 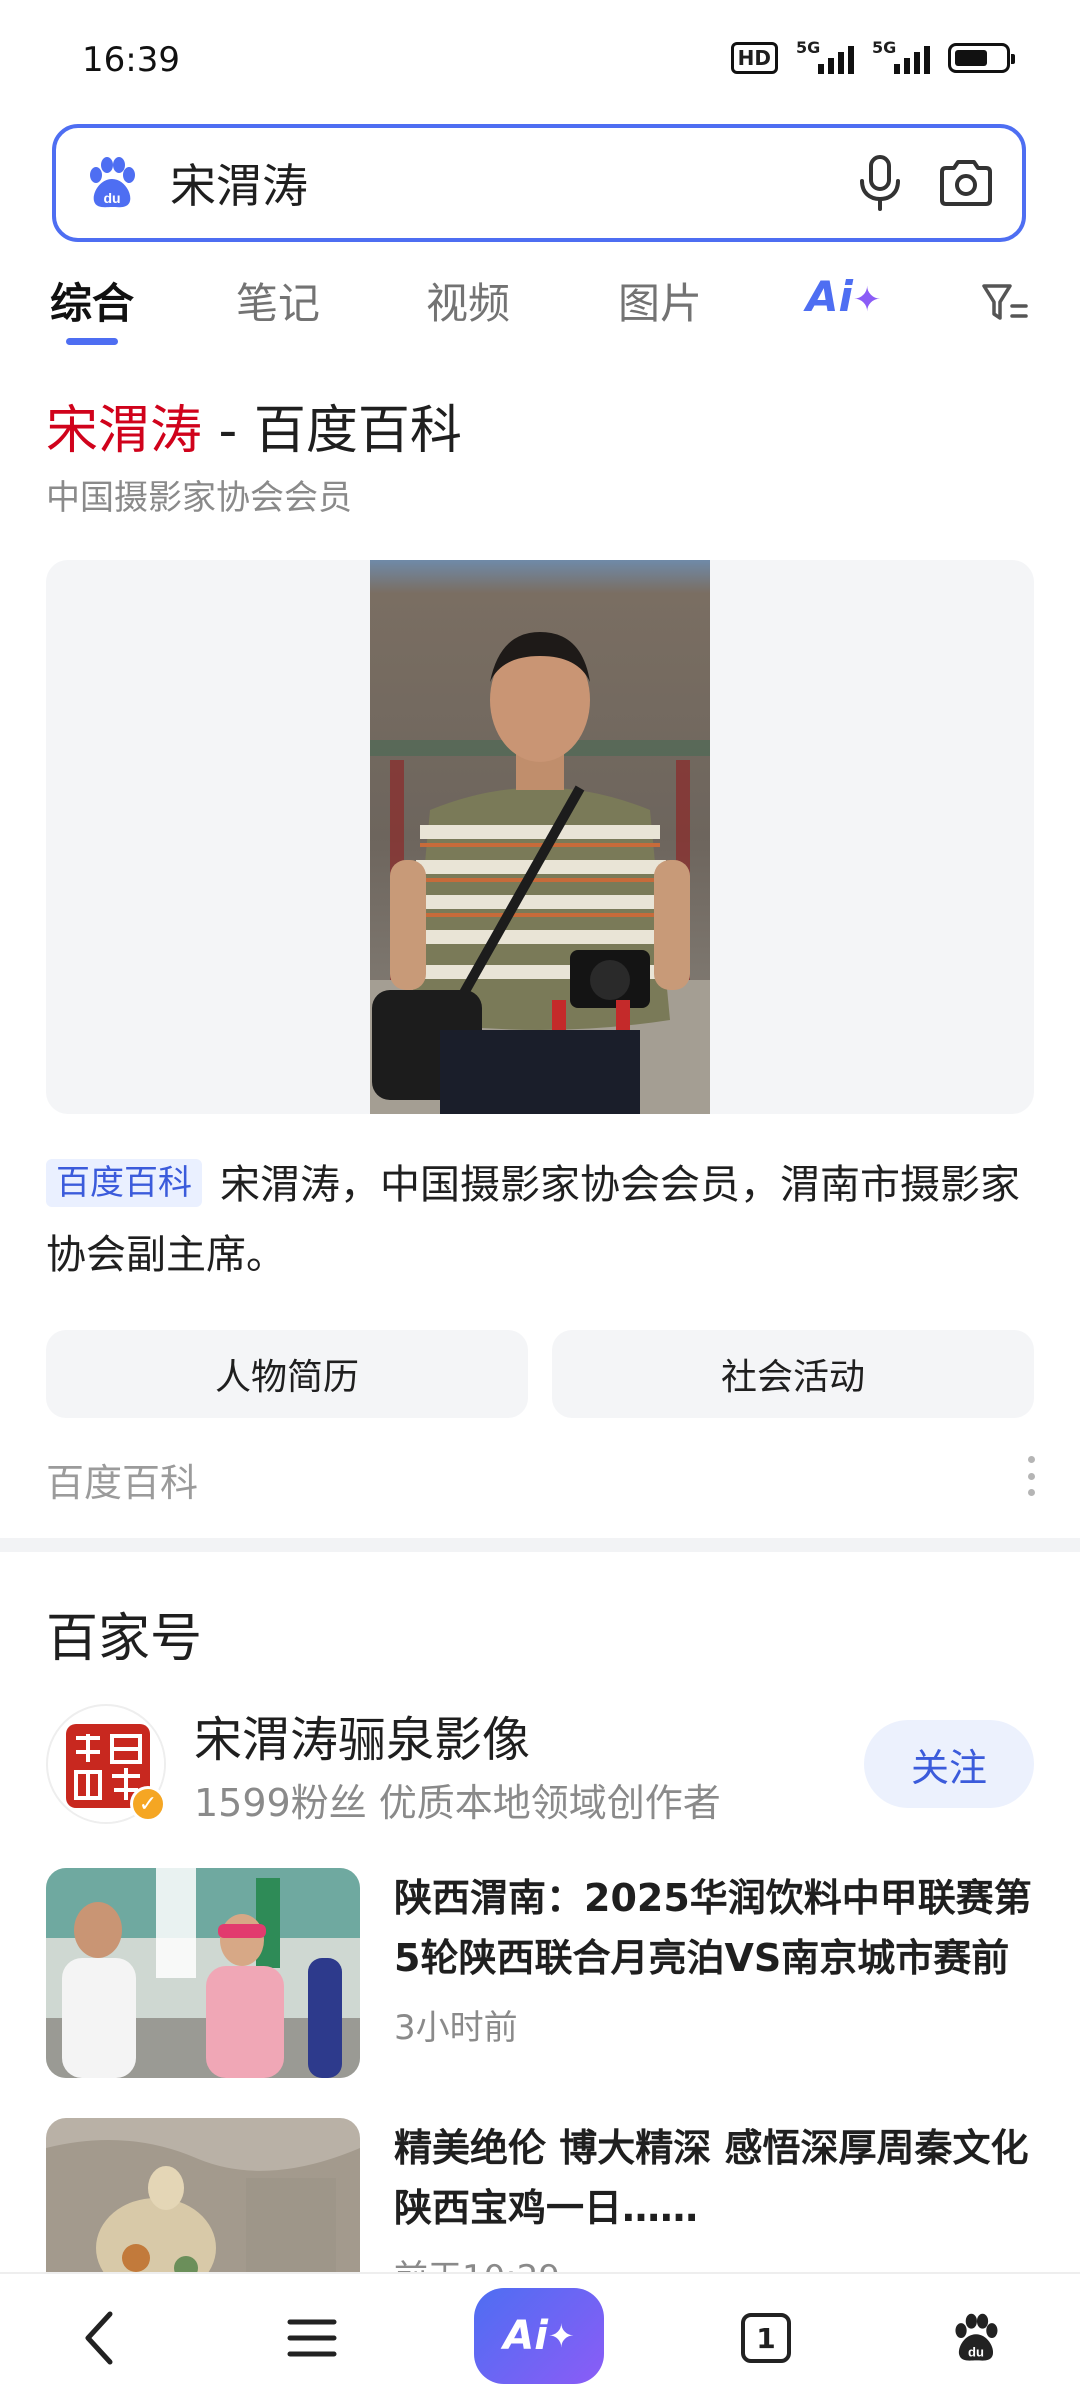 I want to click on article-thumbnail, so click(x=203, y=1973).